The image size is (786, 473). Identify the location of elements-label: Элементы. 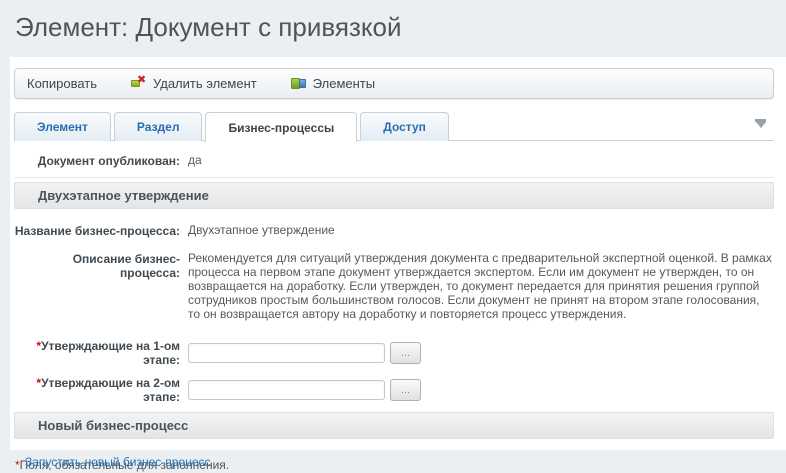
(344, 83).